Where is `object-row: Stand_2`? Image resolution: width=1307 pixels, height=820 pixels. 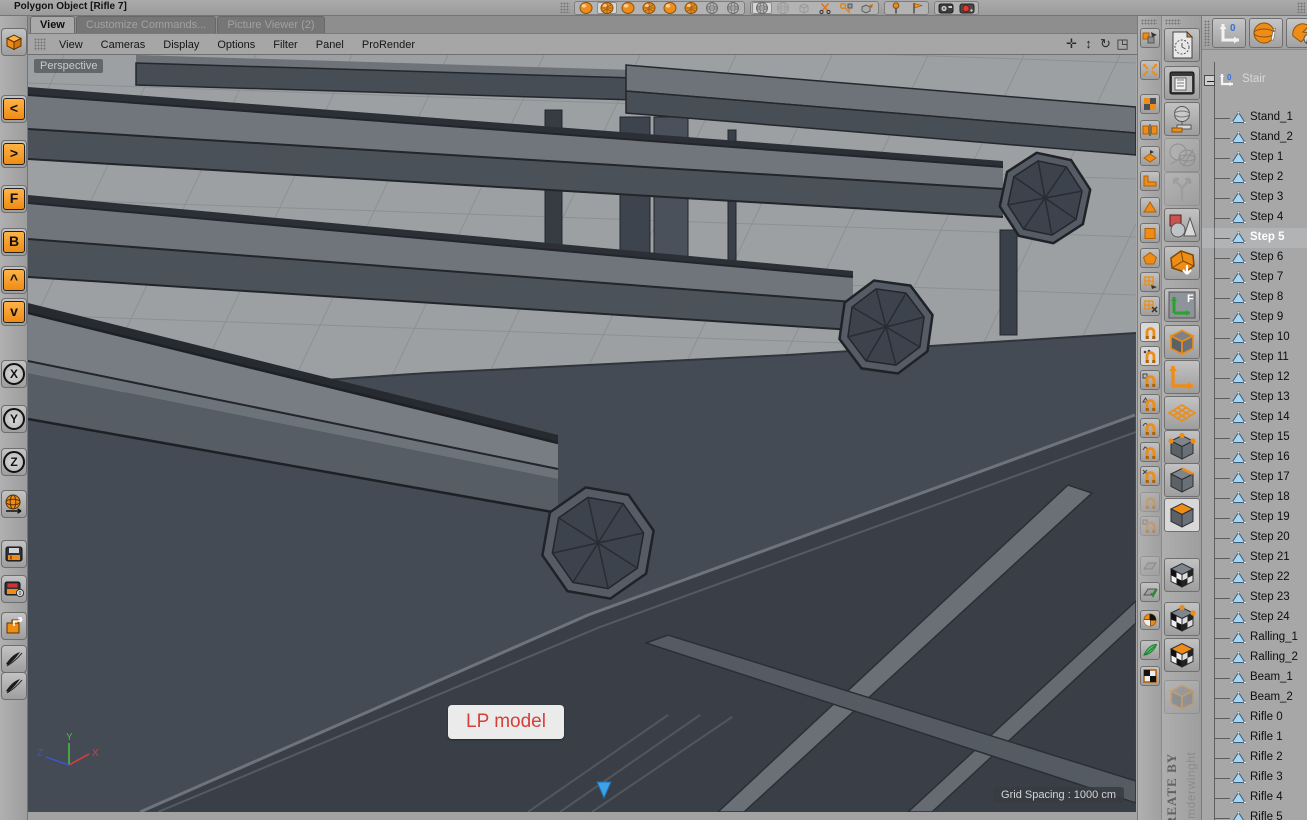 object-row: Stand_2 is located at coordinates (1254, 138).